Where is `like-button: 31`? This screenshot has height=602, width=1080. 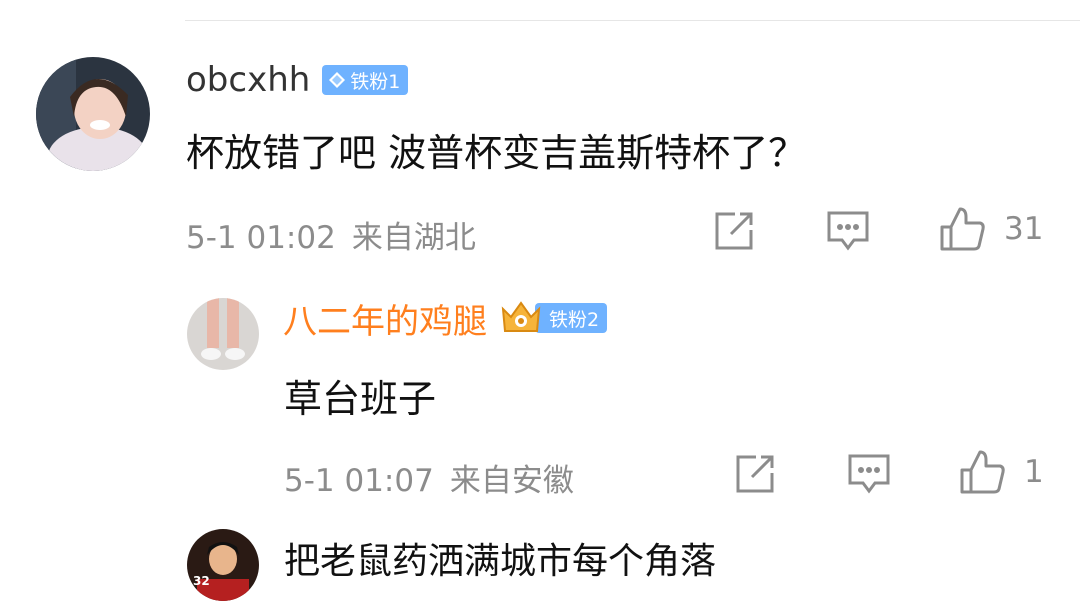
like-button: 31 is located at coordinates (990, 229).